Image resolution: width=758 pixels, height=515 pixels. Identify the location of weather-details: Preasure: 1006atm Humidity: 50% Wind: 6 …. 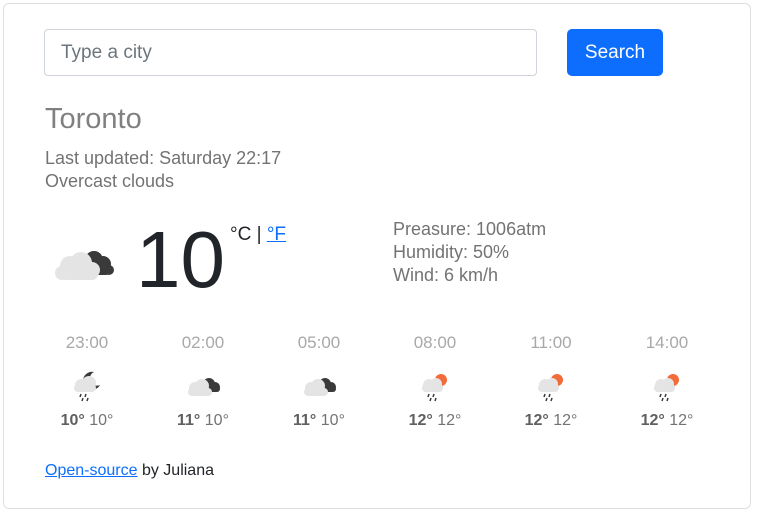
(469, 252).